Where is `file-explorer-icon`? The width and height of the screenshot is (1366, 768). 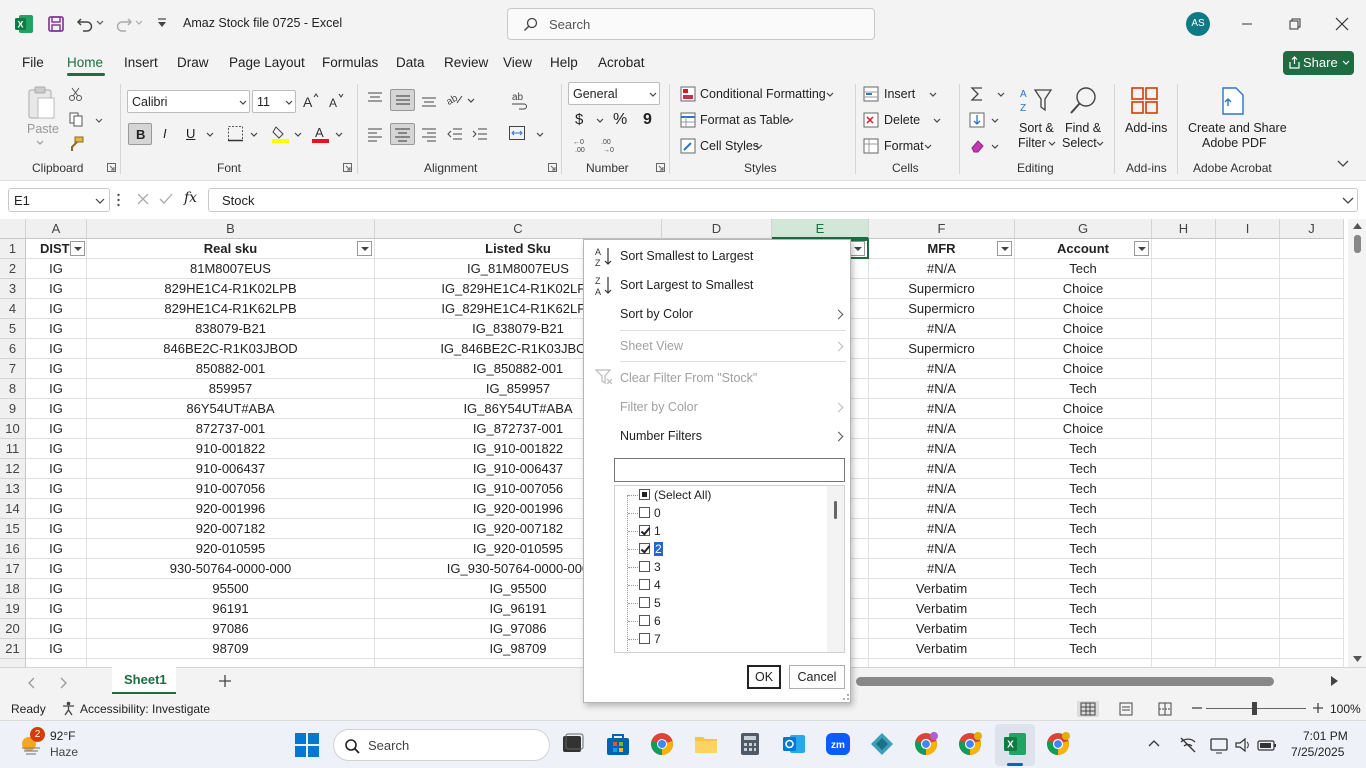
file-explorer-icon is located at coordinates (706, 744).